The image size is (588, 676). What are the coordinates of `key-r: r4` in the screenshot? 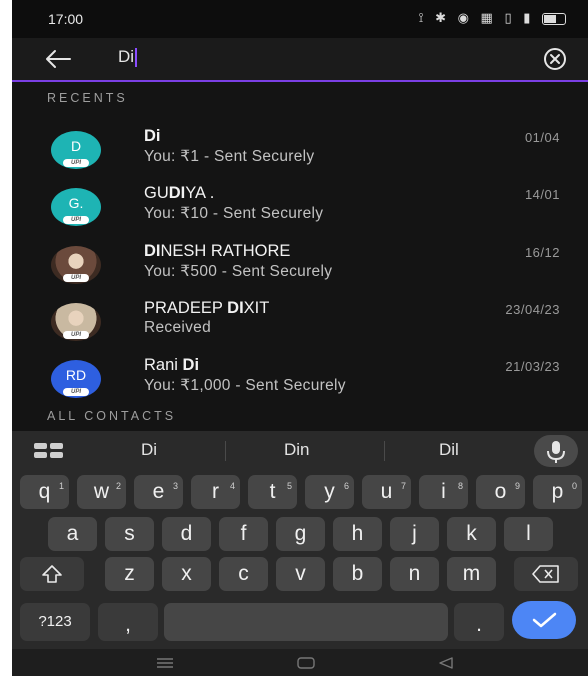 It's located at (215, 492).